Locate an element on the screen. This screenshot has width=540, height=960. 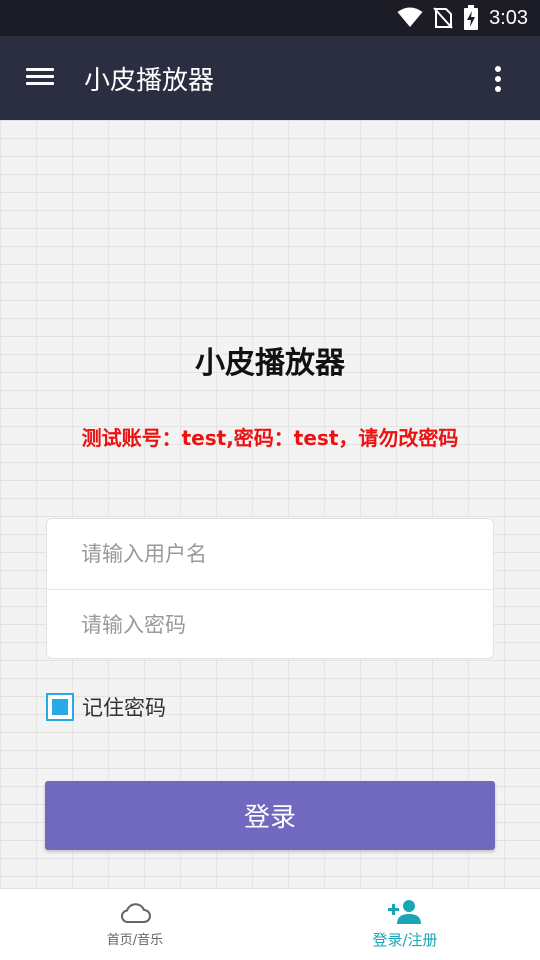
nav-item-home-music: 首页/音乐 is located at coordinates (135, 924).